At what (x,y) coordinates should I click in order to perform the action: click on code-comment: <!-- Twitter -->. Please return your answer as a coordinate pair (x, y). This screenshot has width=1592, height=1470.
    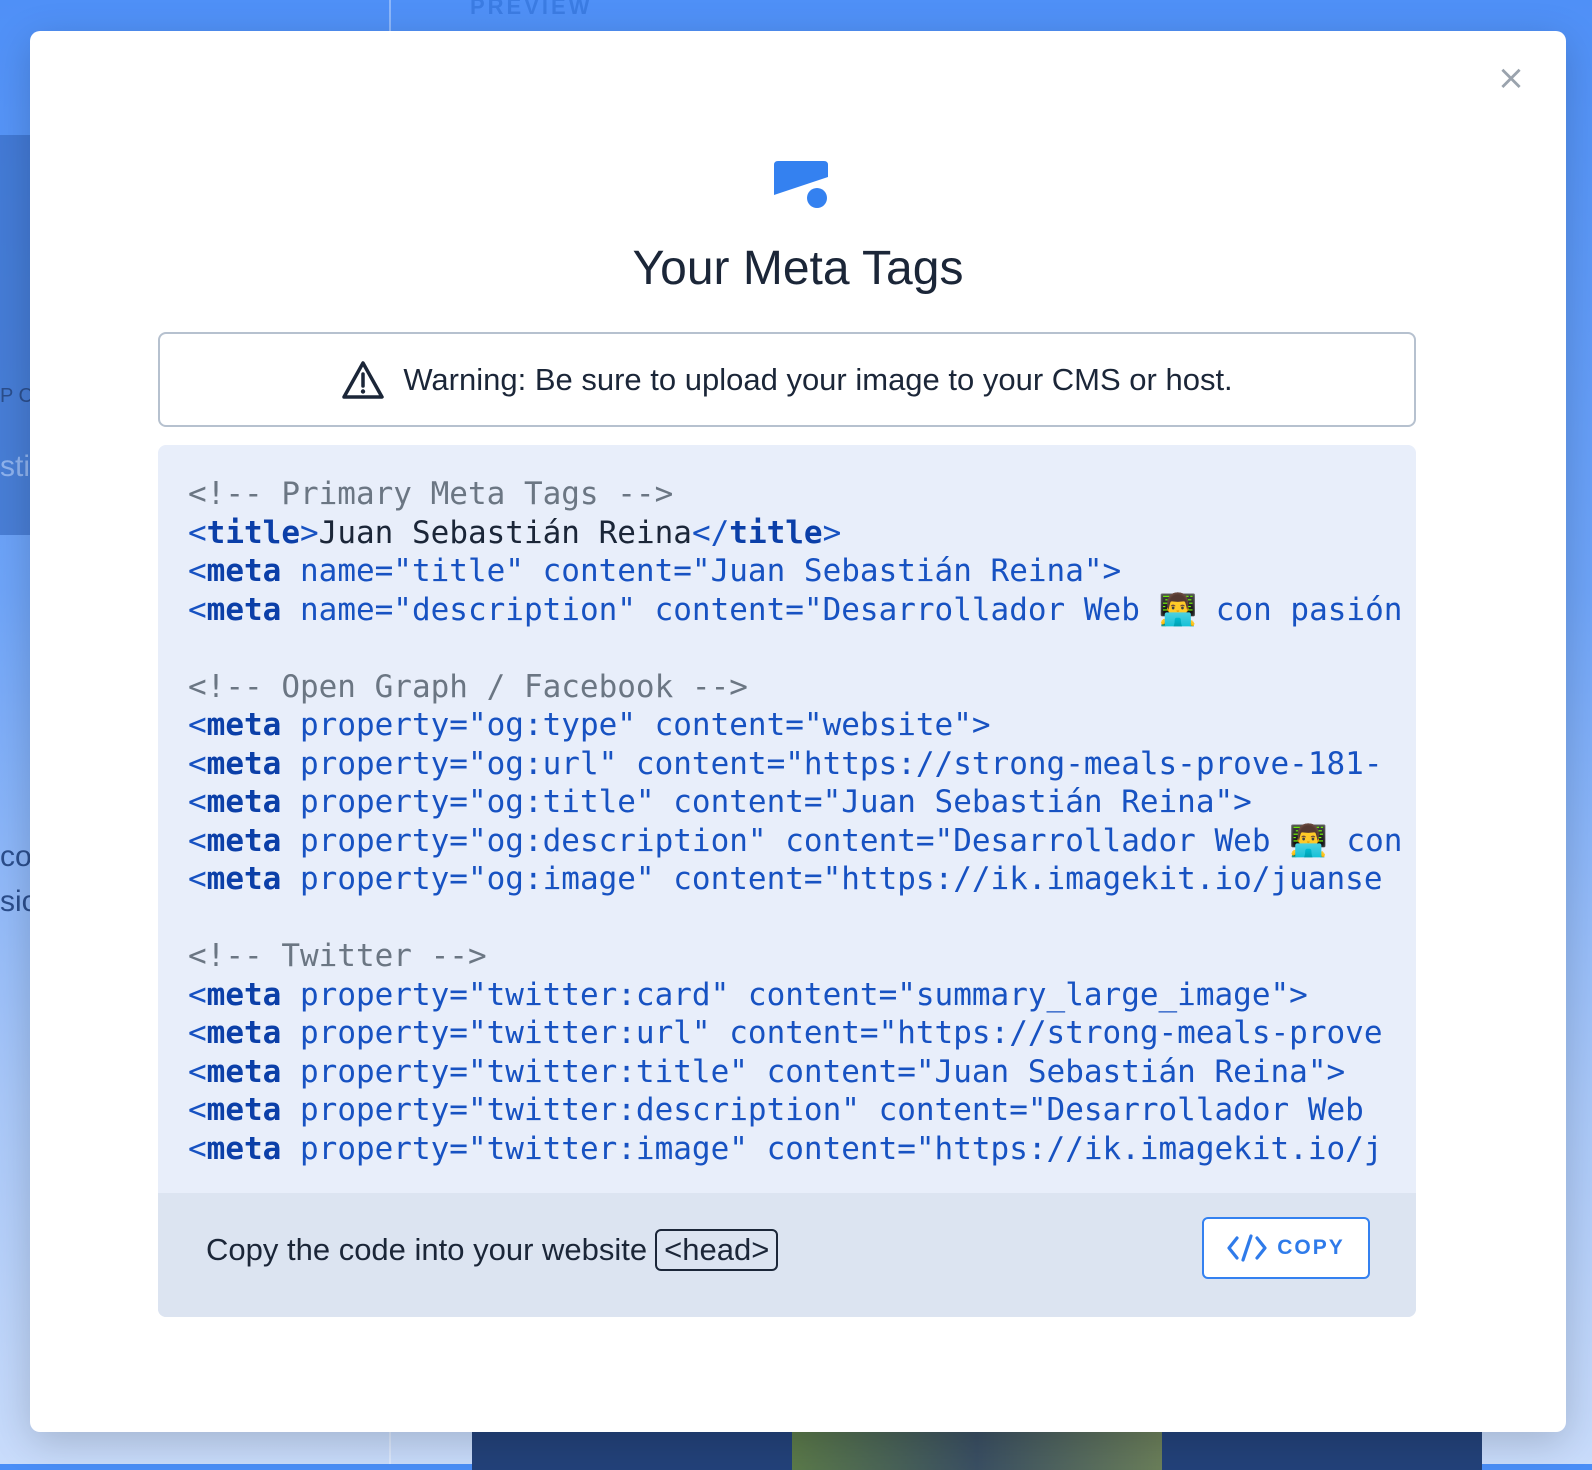
    Looking at the image, I should click on (337, 956).